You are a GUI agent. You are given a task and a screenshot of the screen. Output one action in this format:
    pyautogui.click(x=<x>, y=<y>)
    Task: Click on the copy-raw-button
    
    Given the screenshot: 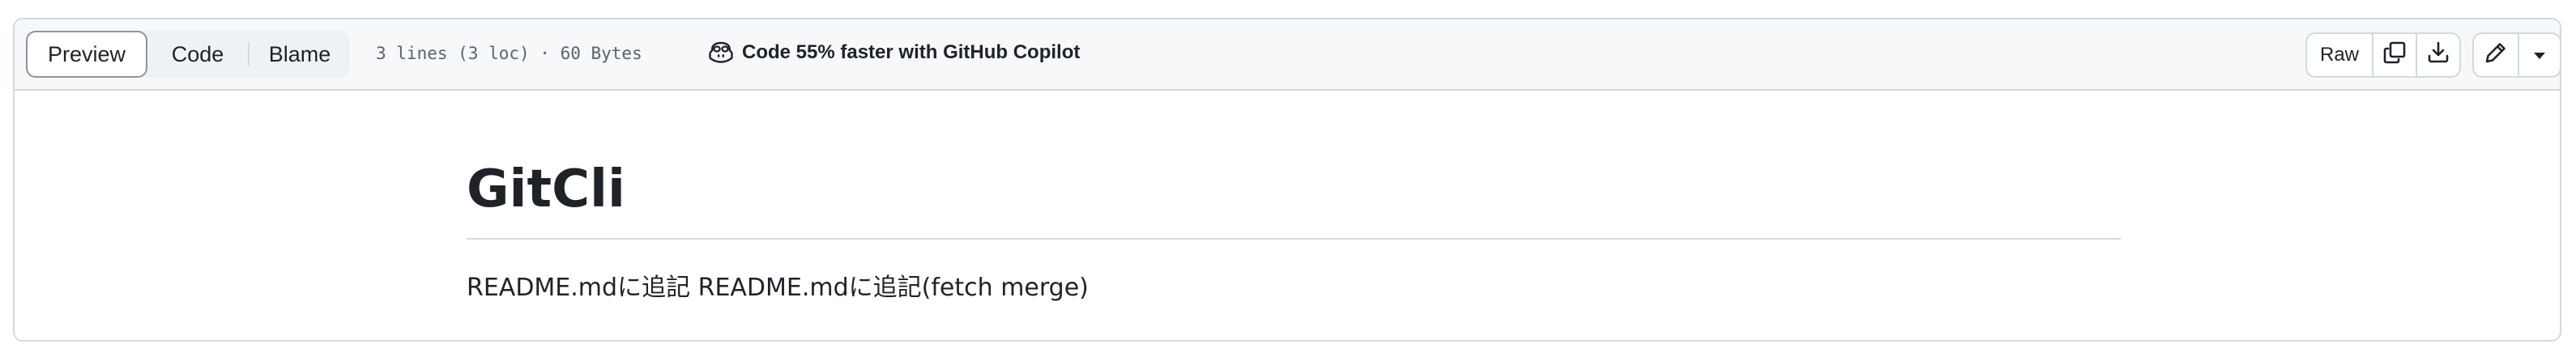 What is the action you would take?
    pyautogui.click(x=2394, y=55)
    